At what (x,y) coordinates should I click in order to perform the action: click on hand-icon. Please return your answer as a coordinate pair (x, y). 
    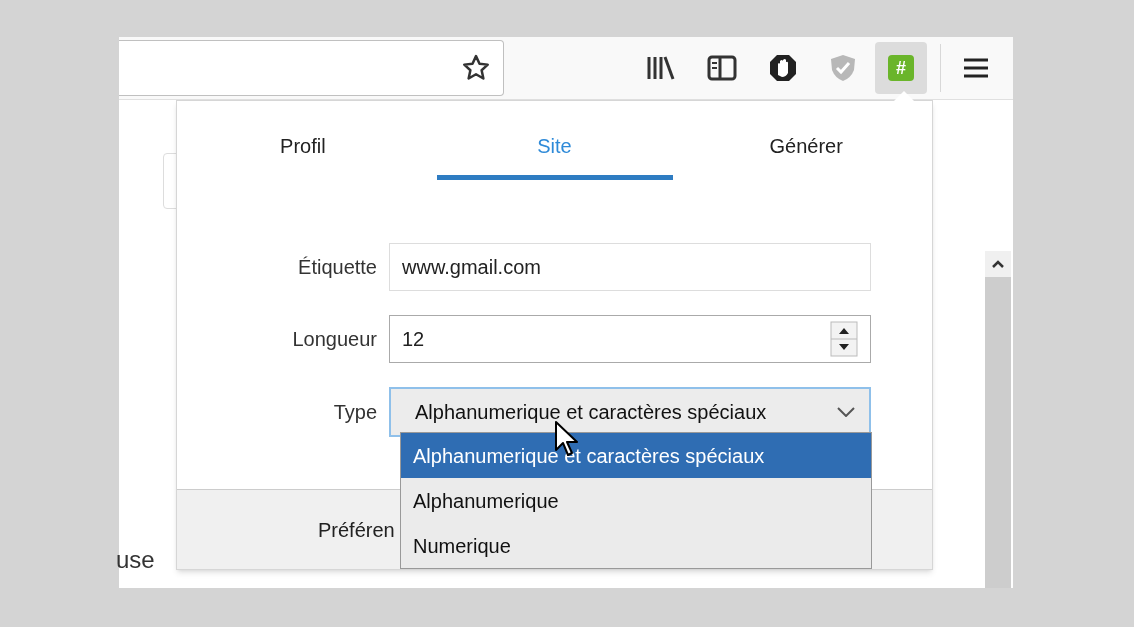
    Looking at the image, I should click on (783, 68).